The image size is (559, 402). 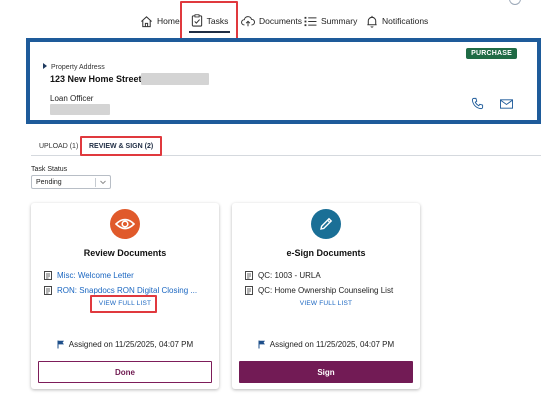 What do you see at coordinates (325, 290) in the screenshot?
I see `doc-label: QC: Home Ownership Counseling List` at bounding box center [325, 290].